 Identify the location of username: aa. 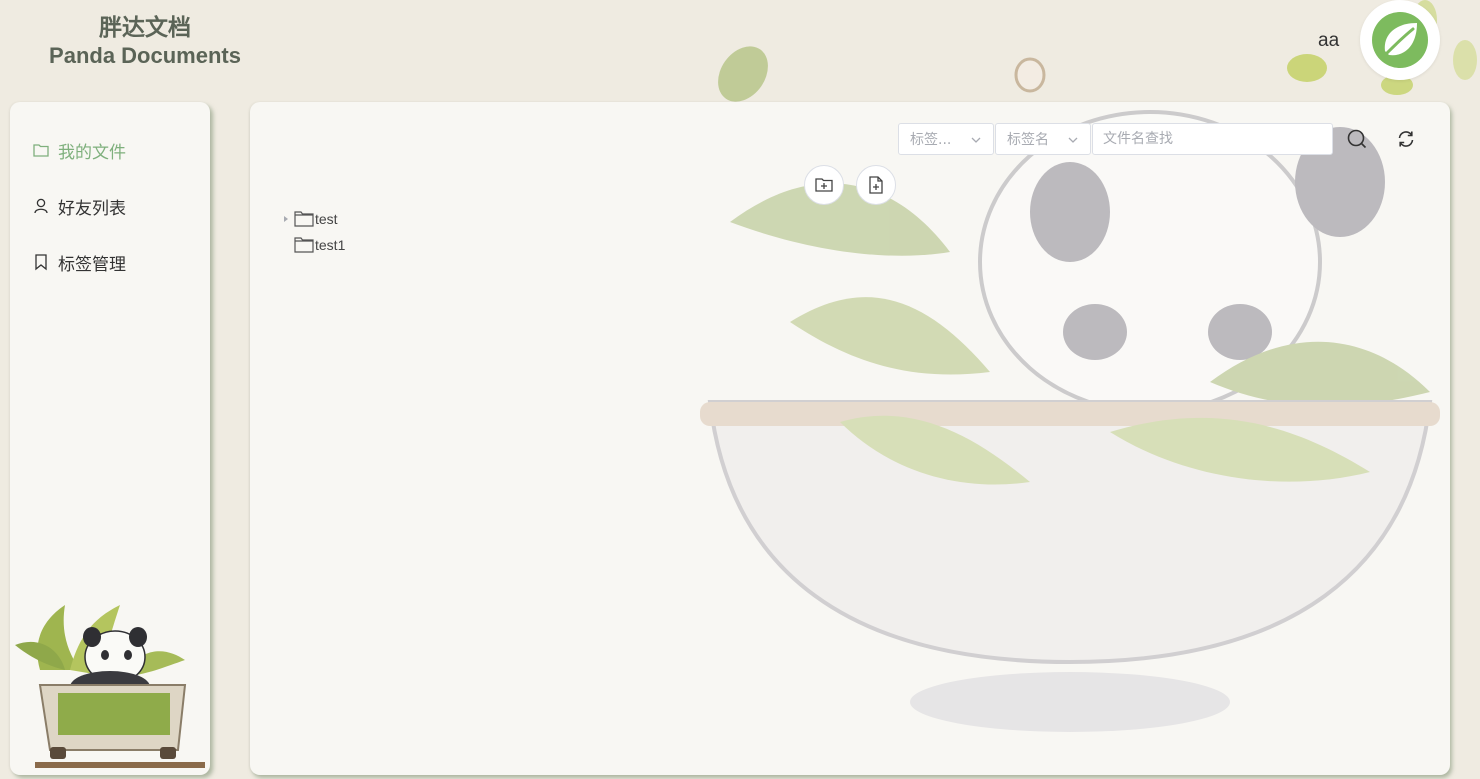
(1328, 41).